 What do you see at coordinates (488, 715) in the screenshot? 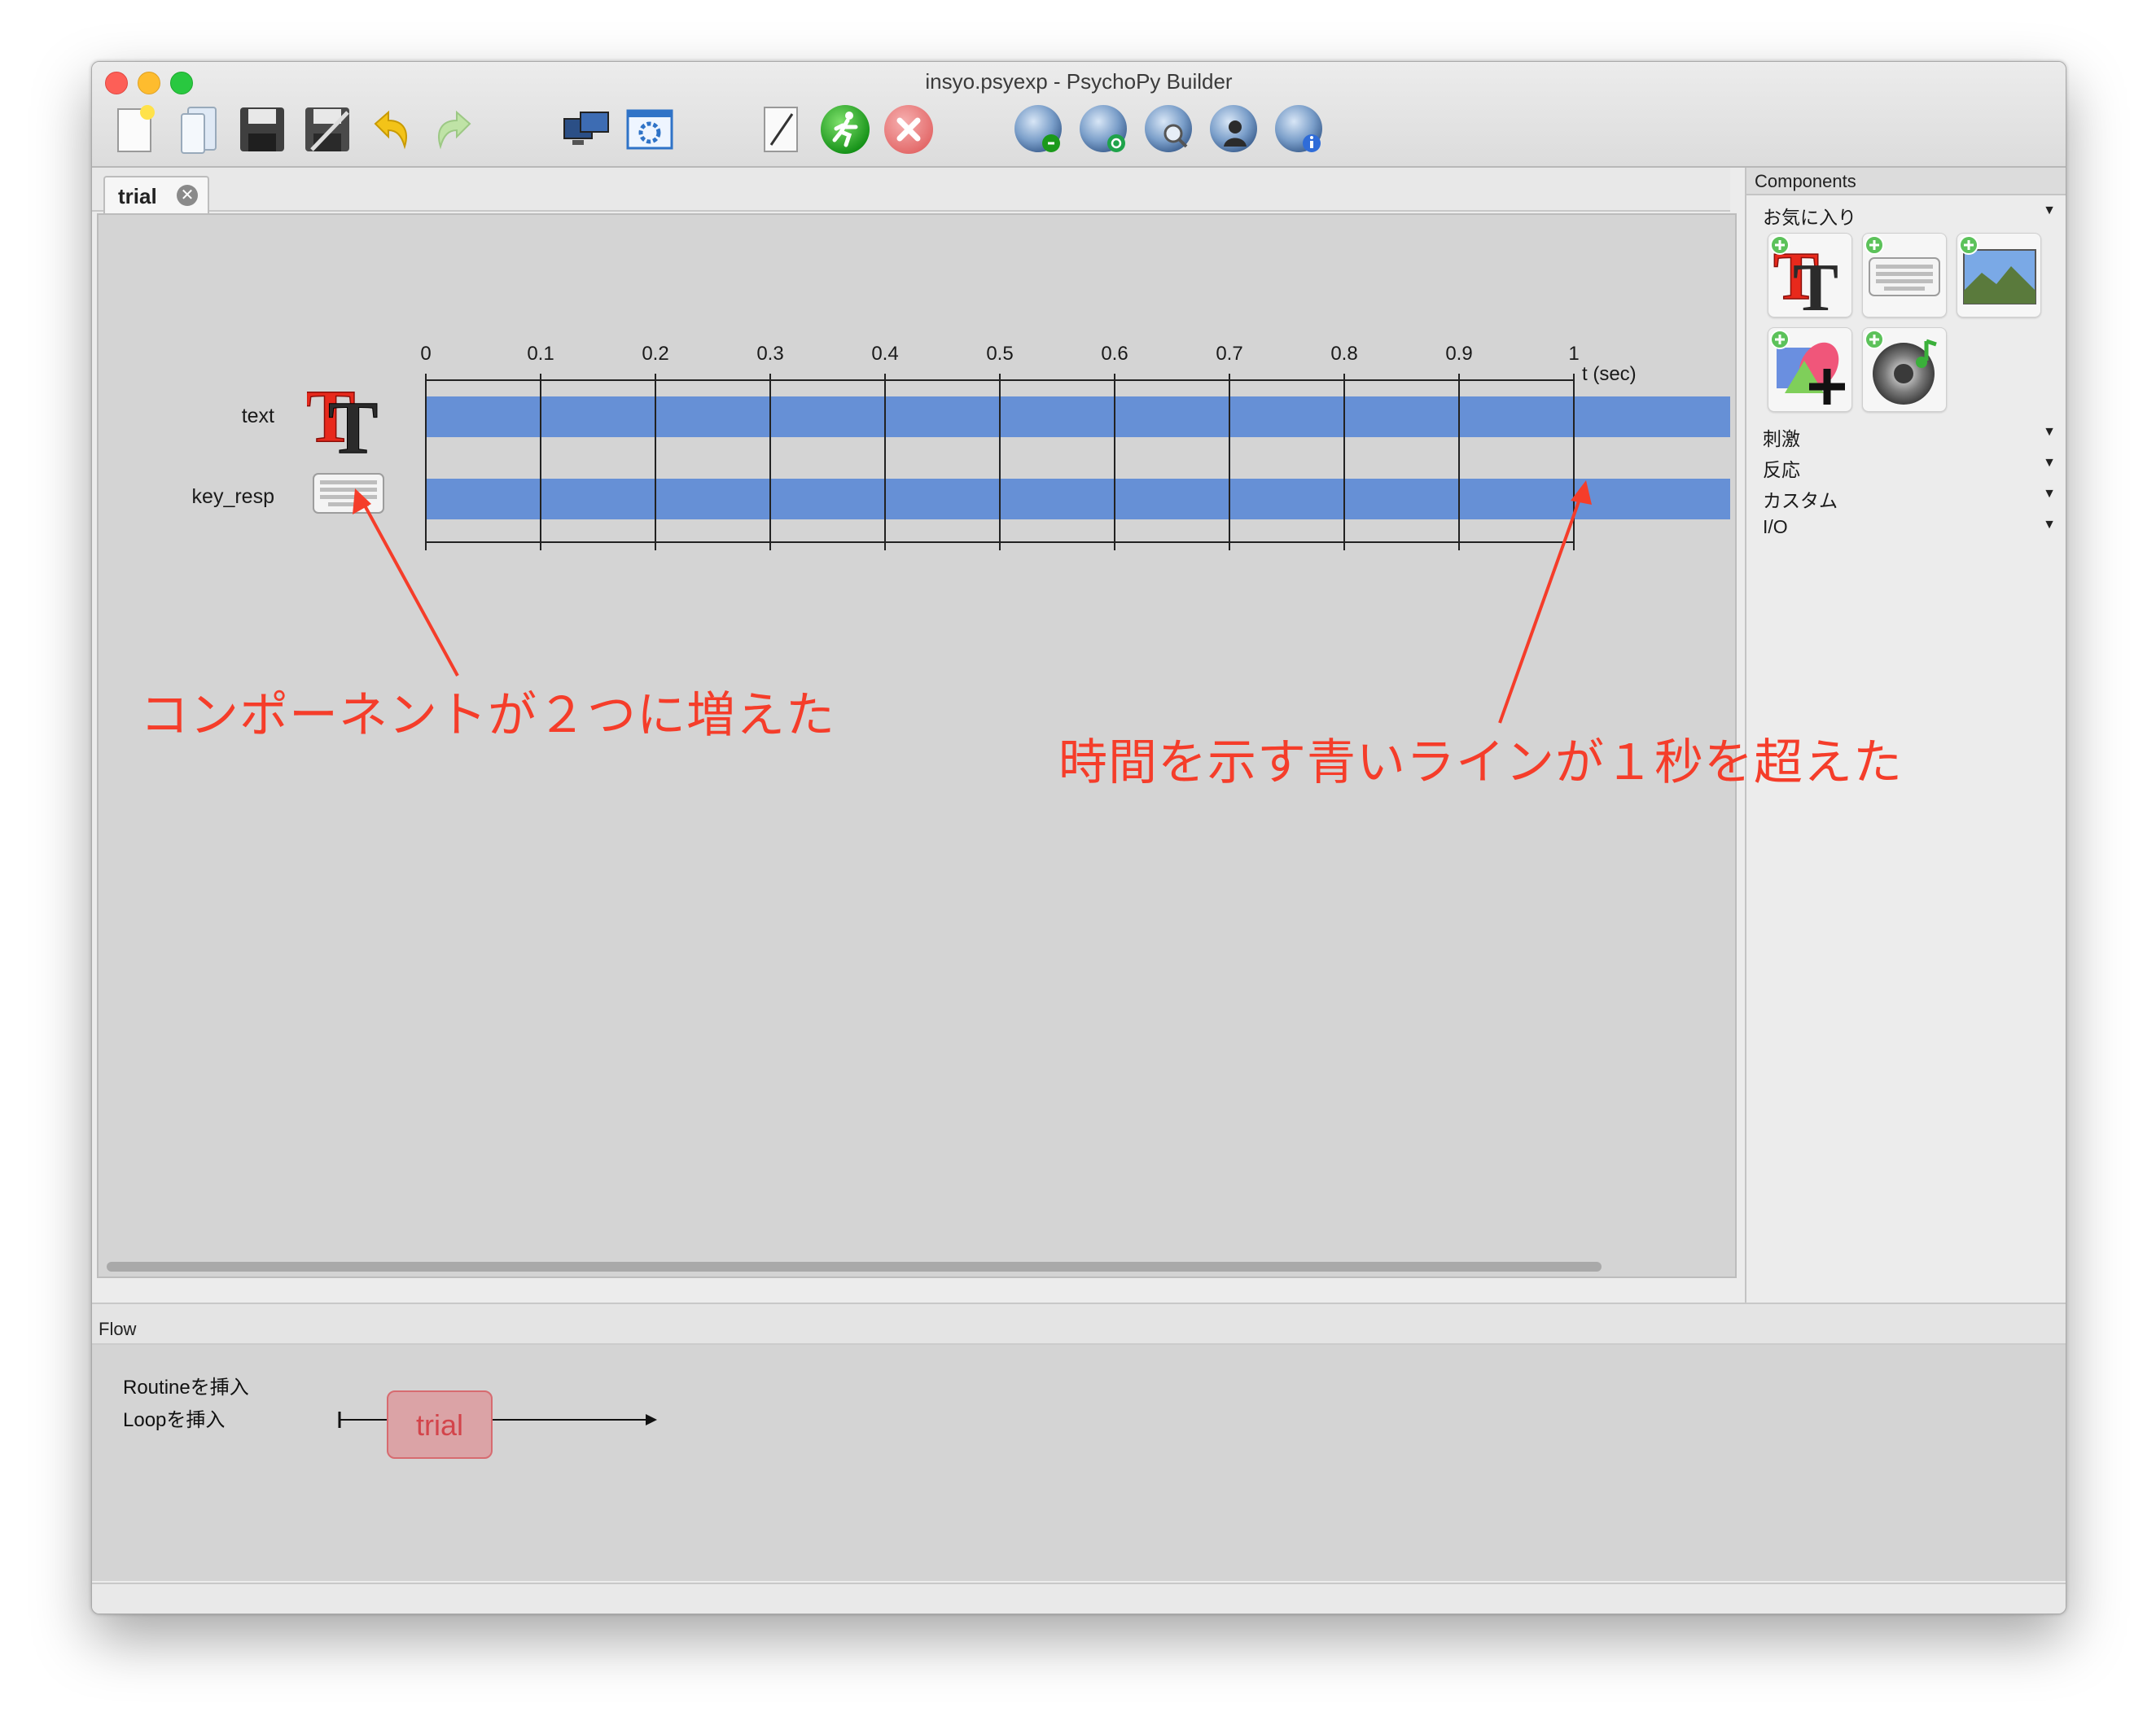
I see `annotation-components-increased: コンポーネントが２つに増えた` at bounding box center [488, 715].